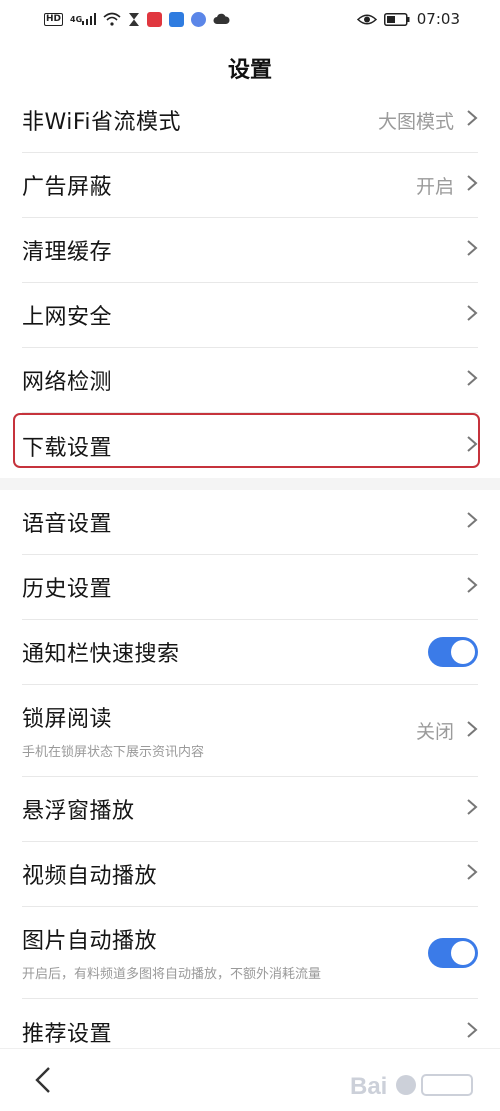  I want to click on settings-row-text: 锁屏阅读手机在锁屏状态下展示资讯内容, so click(113, 730).